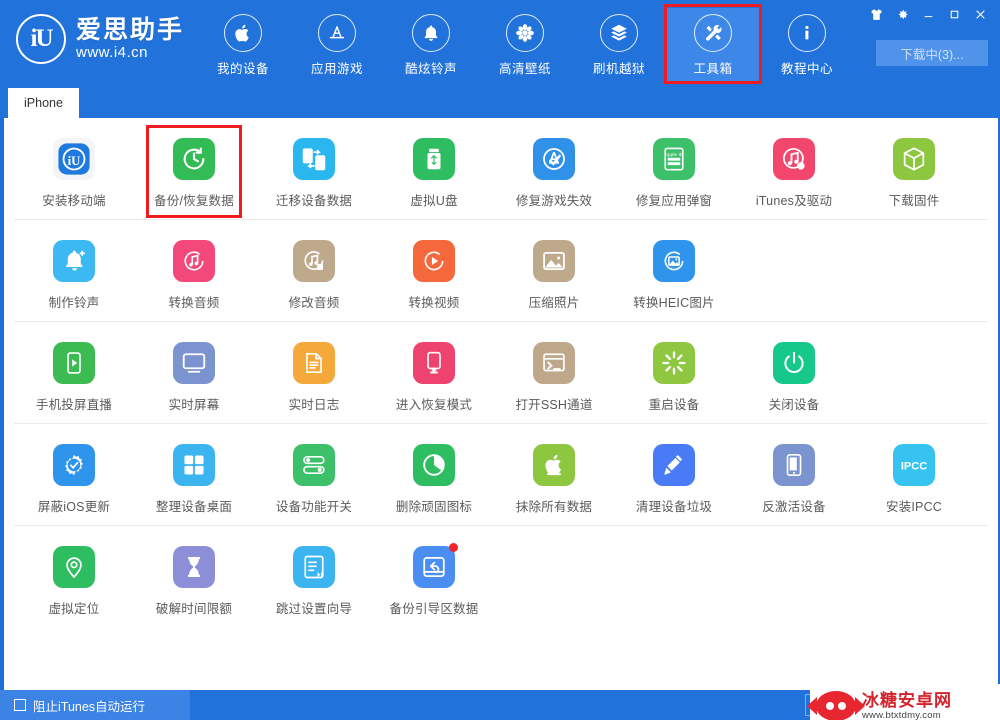 The height and width of the screenshot is (720, 1000). I want to click on edit-audio-icon, so click(314, 261).